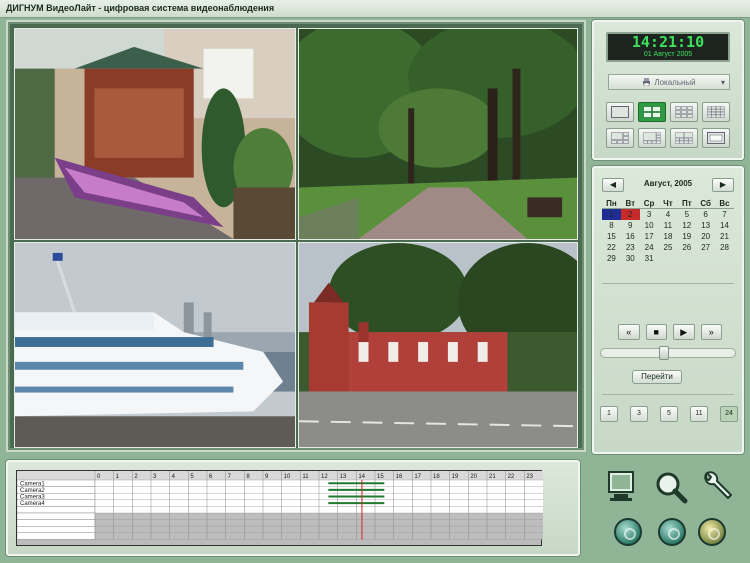  Describe the element at coordinates (687, 203) in the screenshot. I see `weekday-label: Пт` at that location.